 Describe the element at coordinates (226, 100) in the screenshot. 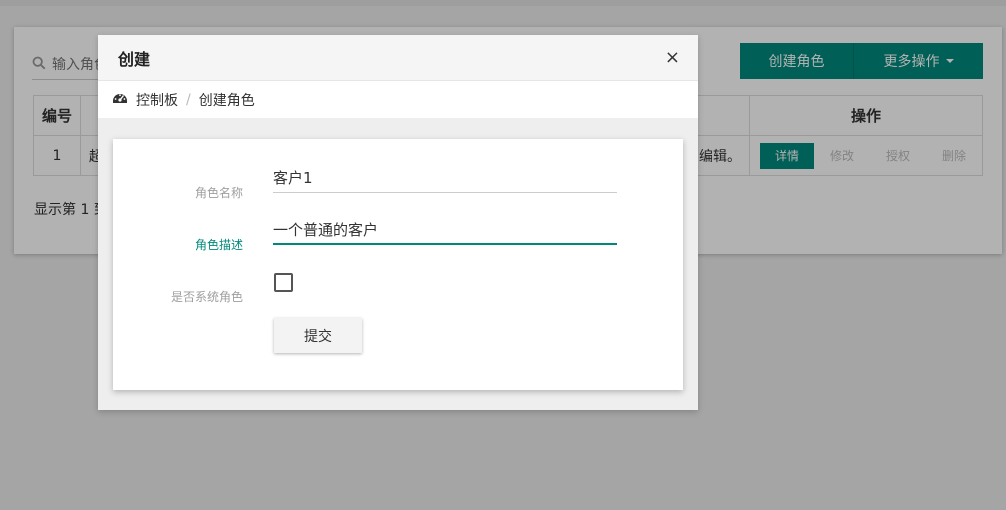

I see `breadcrumb-current: 创建角色` at that location.